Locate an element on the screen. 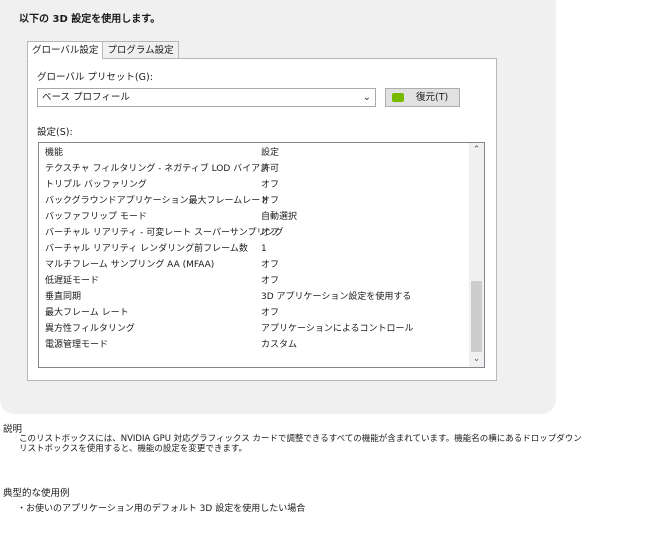 The image size is (671, 556). usage-title: 典型的な使用例 is located at coordinates (36, 493).